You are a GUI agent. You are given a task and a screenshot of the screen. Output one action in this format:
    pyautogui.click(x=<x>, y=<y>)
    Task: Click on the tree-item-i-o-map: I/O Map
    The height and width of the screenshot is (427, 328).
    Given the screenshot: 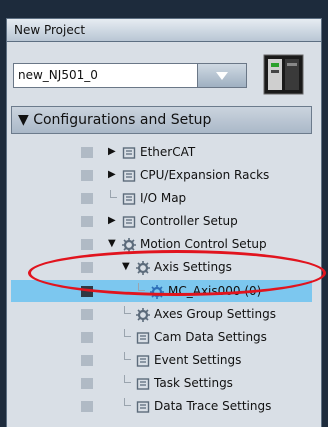 What is the action you would take?
    pyautogui.click(x=161, y=198)
    